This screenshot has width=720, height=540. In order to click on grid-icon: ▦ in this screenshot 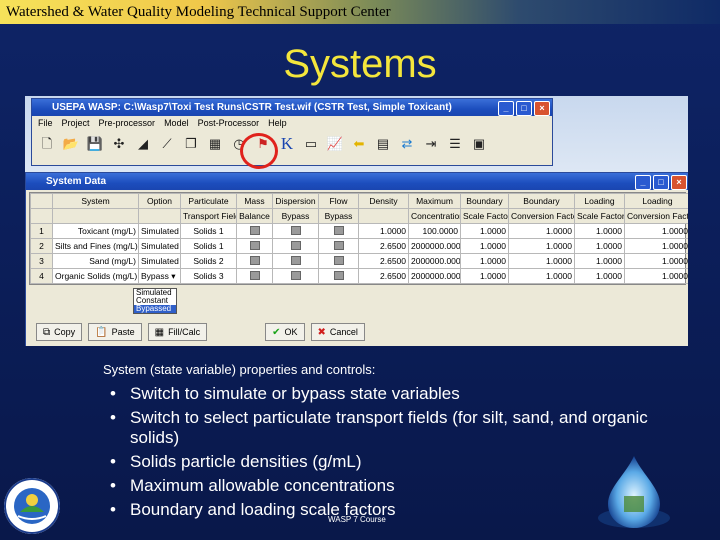, I will do `click(215, 144)`.